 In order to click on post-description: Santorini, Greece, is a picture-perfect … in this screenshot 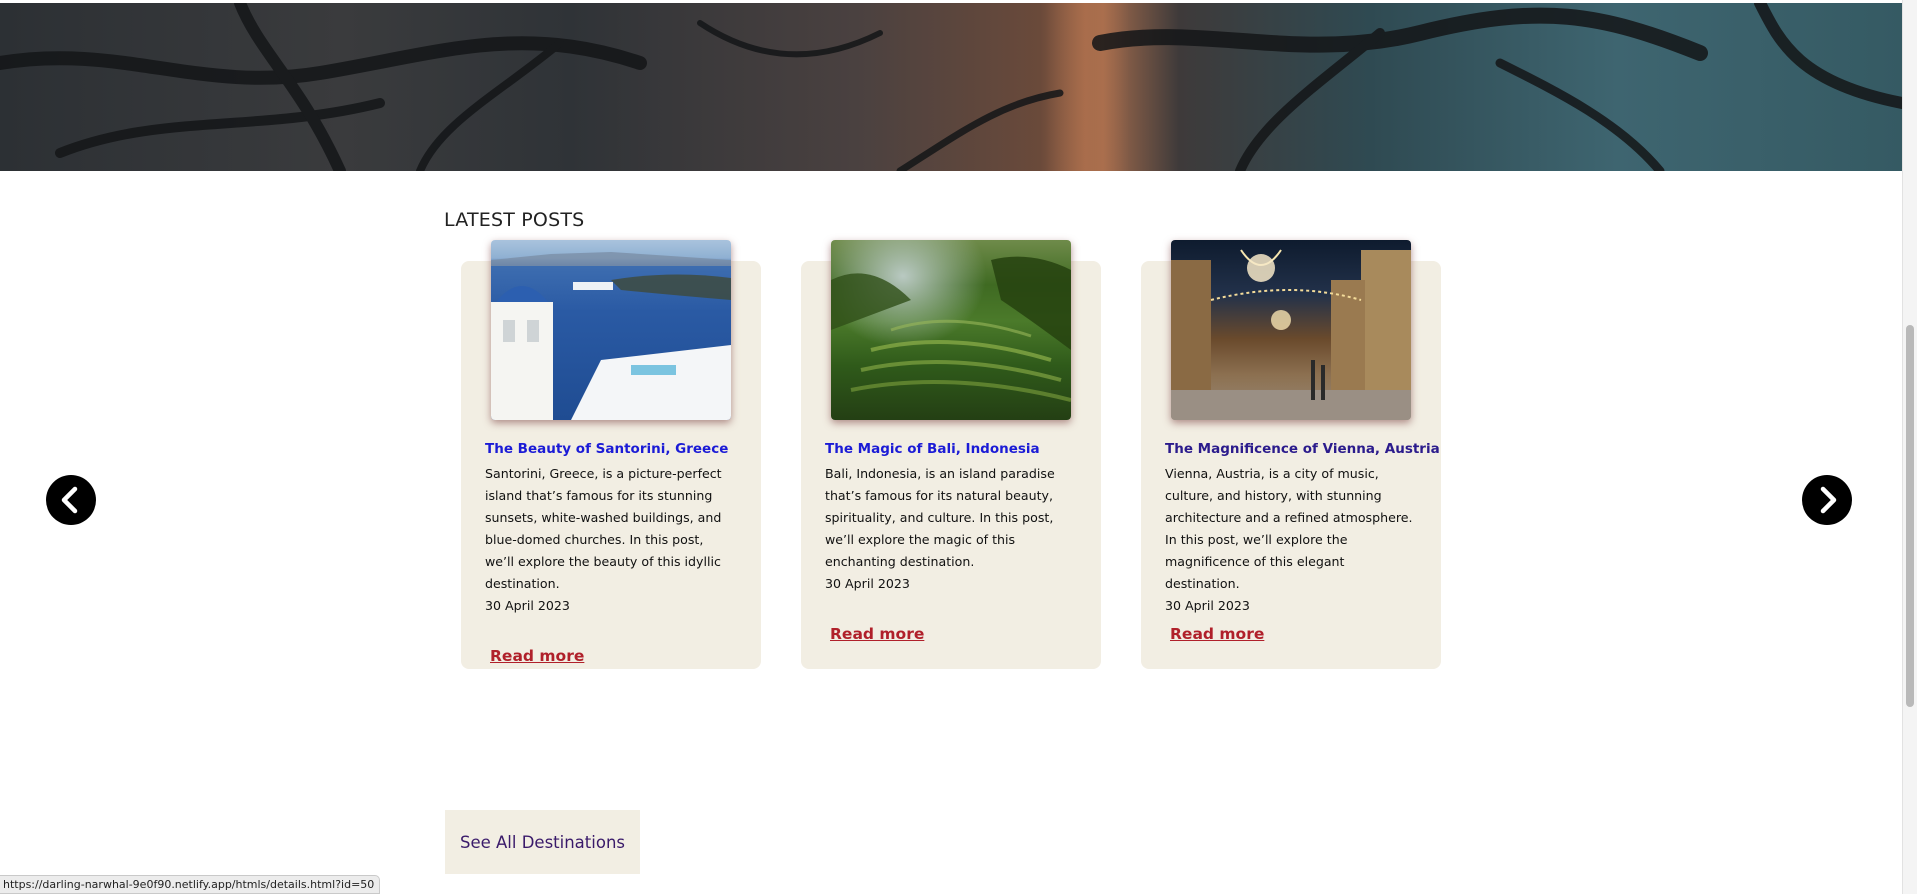, I will do `click(610, 540)`.